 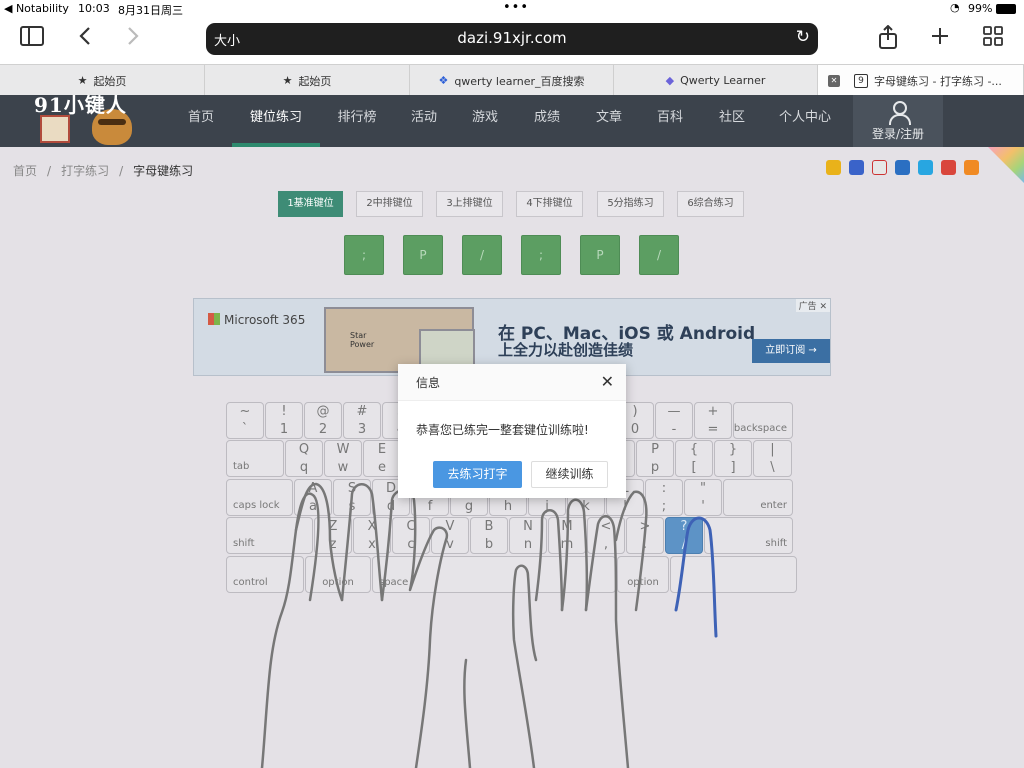 What do you see at coordinates (133, 40) in the screenshot?
I see `forward-icon` at bounding box center [133, 40].